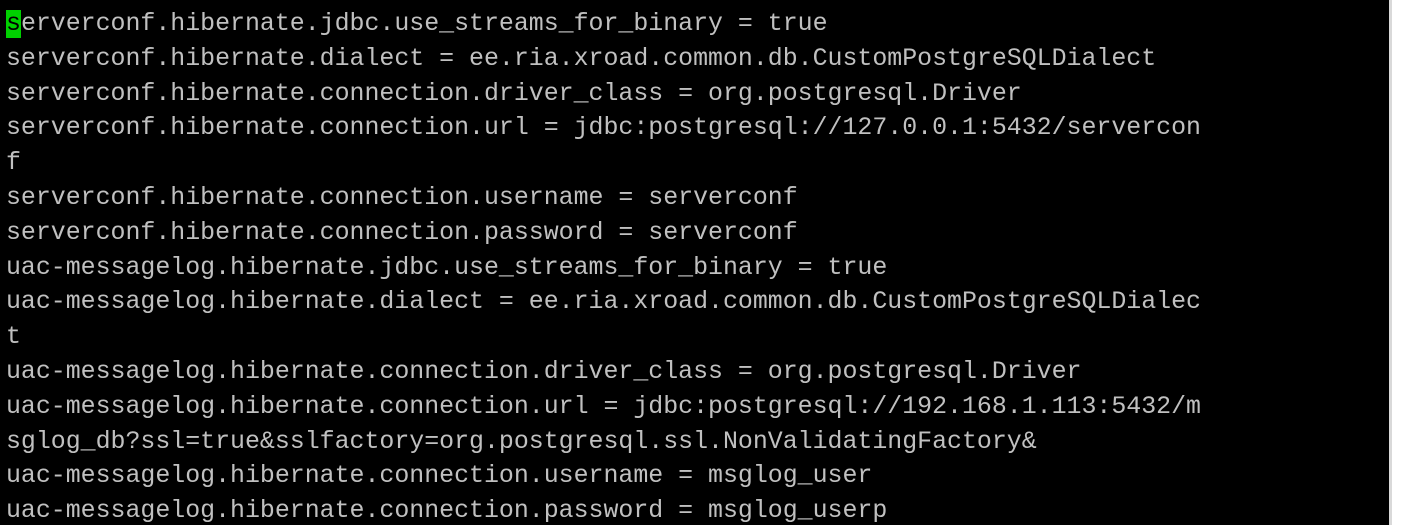 This screenshot has height=525, width=1418. What do you see at coordinates (13, 337) in the screenshot?
I see `terminal-line: t` at bounding box center [13, 337].